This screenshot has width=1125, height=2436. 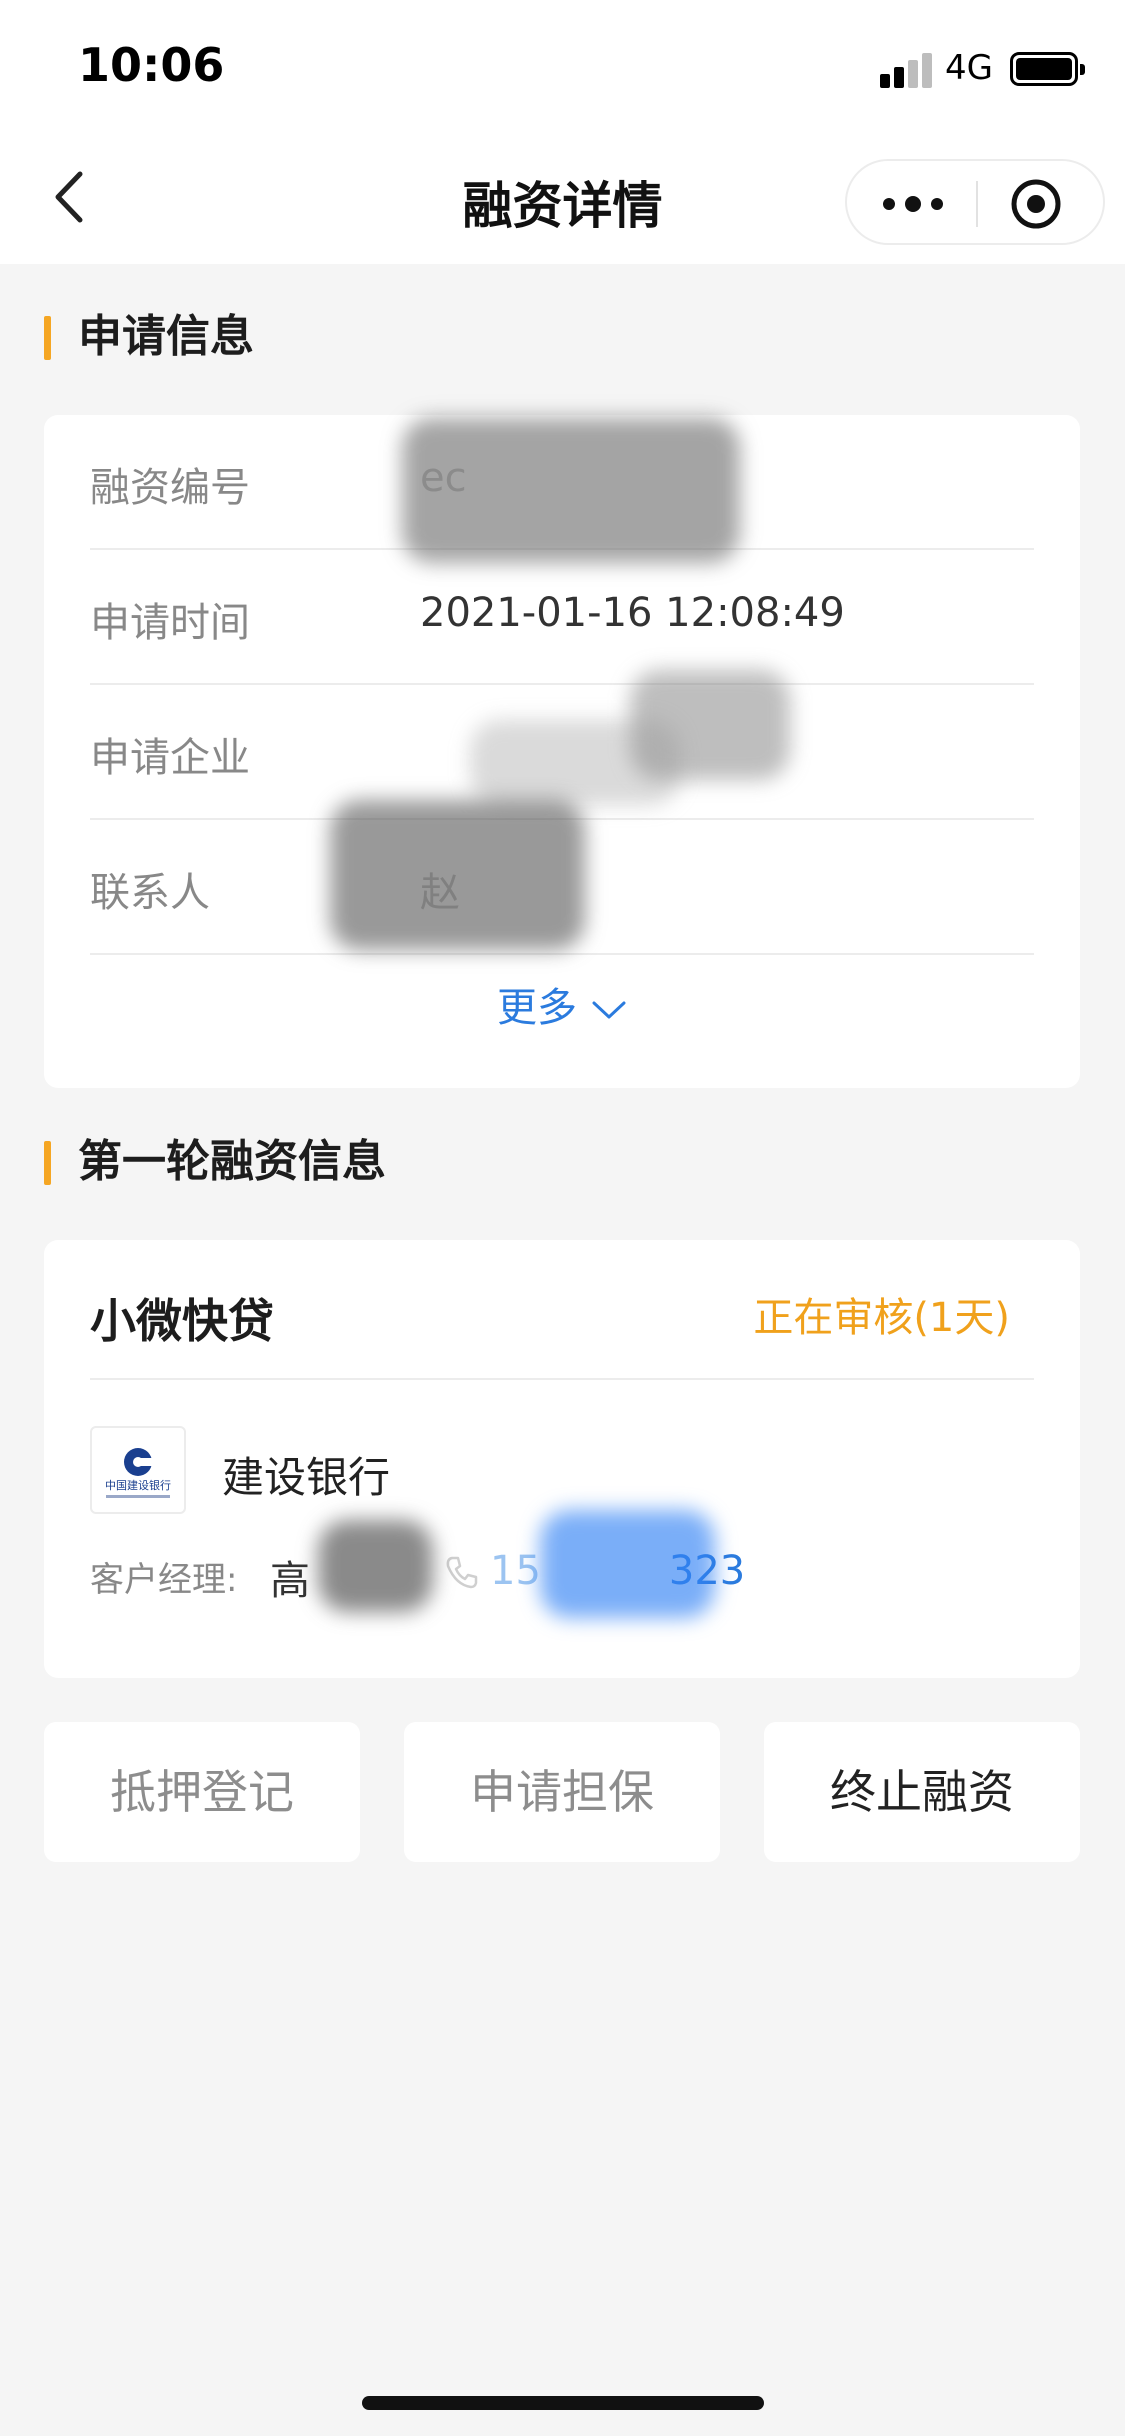 What do you see at coordinates (1047, 69) in the screenshot?
I see `battery-icon` at bounding box center [1047, 69].